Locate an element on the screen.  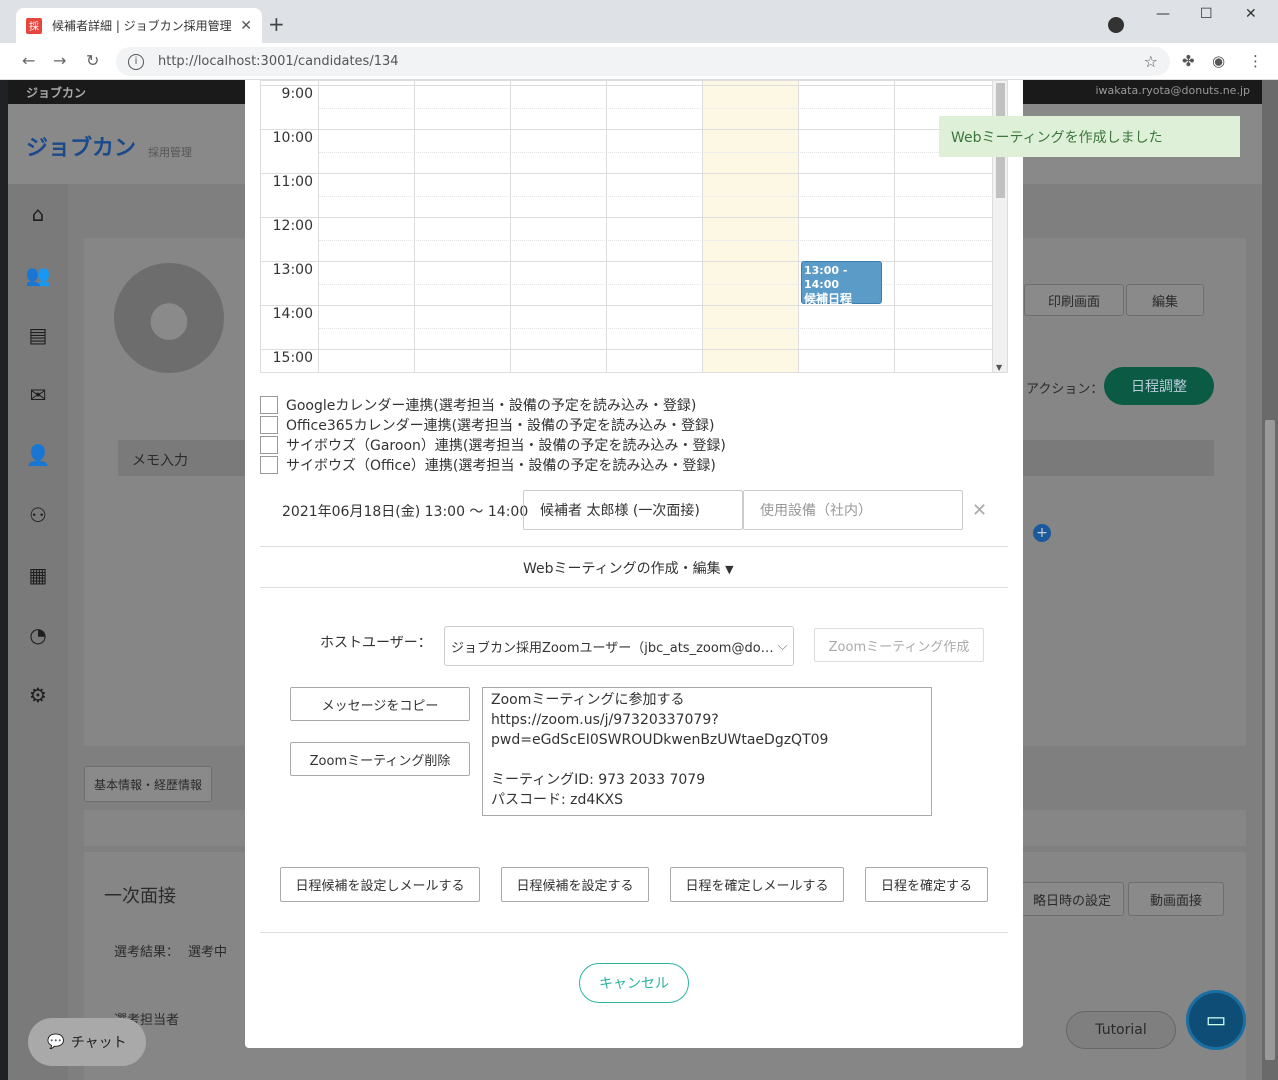
selection-result-label: 選考結果： is located at coordinates (147, 952).